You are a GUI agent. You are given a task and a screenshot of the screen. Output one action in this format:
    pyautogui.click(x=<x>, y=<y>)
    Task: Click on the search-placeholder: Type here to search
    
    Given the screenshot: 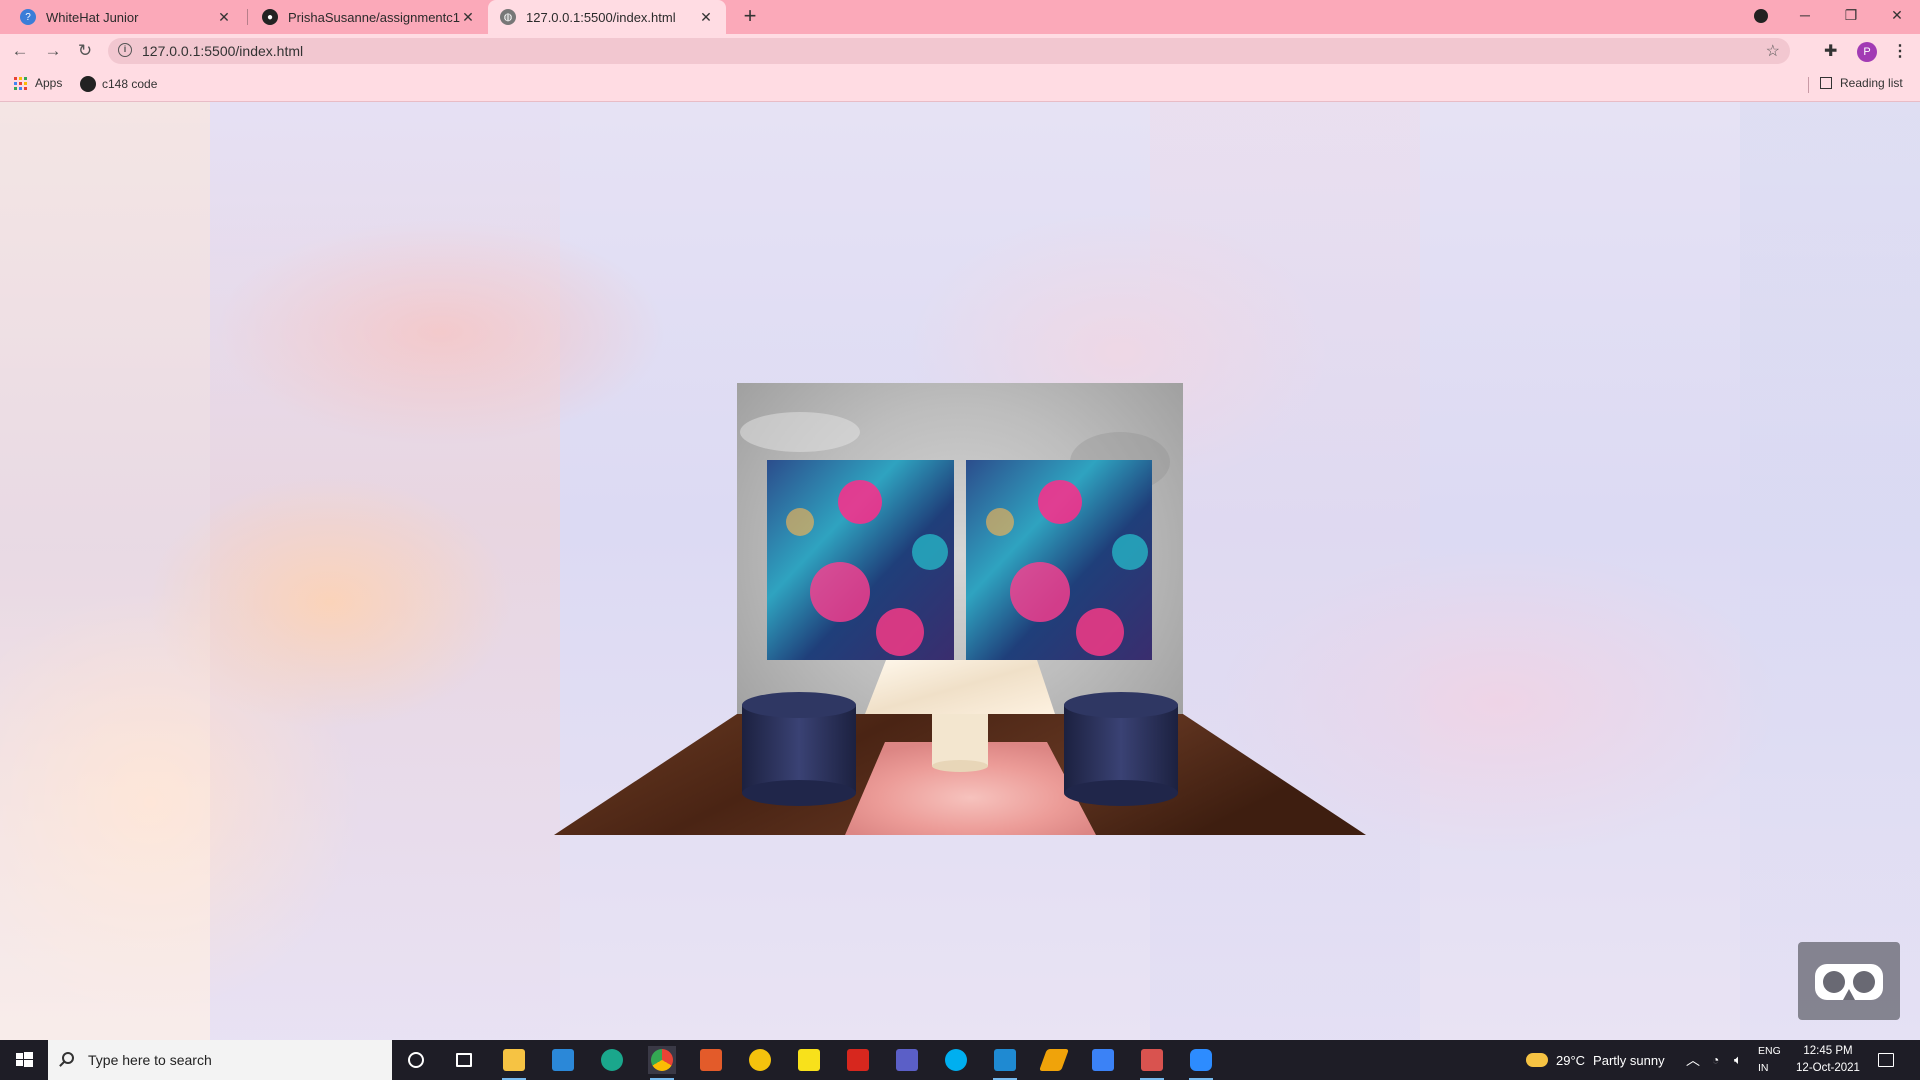 What is the action you would take?
    pyautogui.click(x=150, y=1060)
    